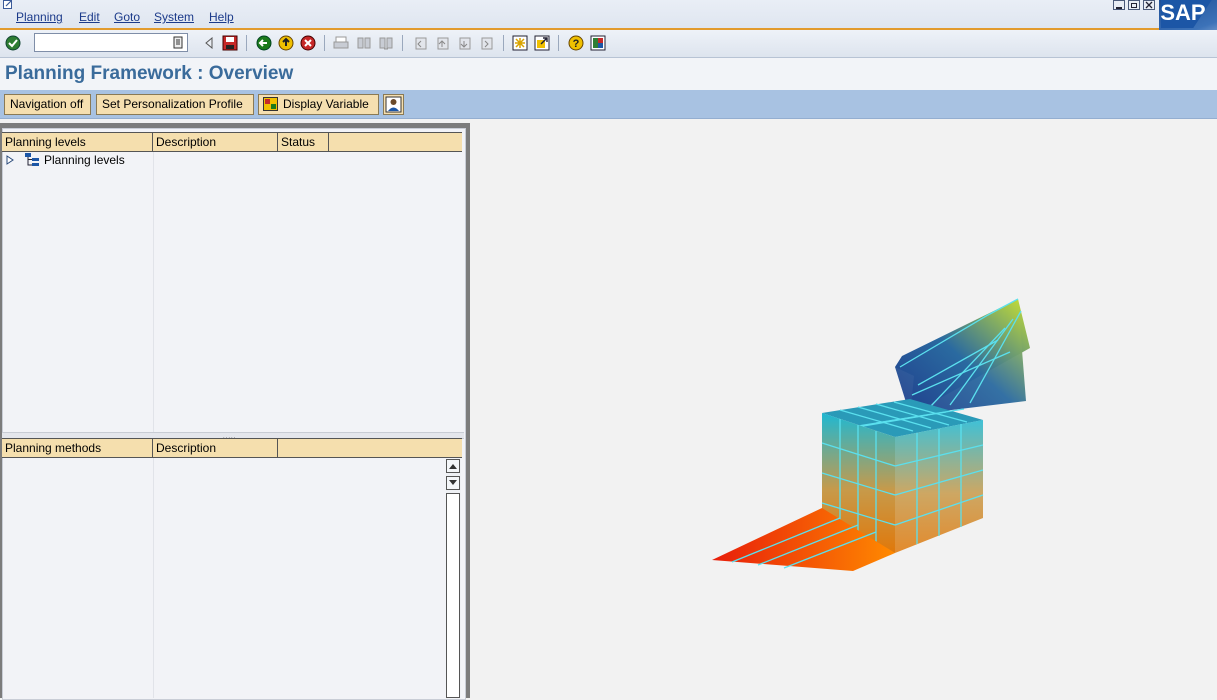 This screenshot has height=700, width=1217. What do you see at coordinates (8, 4) in the screenshot?
I see `window-menu-icon` at bounding box center [8, 4].